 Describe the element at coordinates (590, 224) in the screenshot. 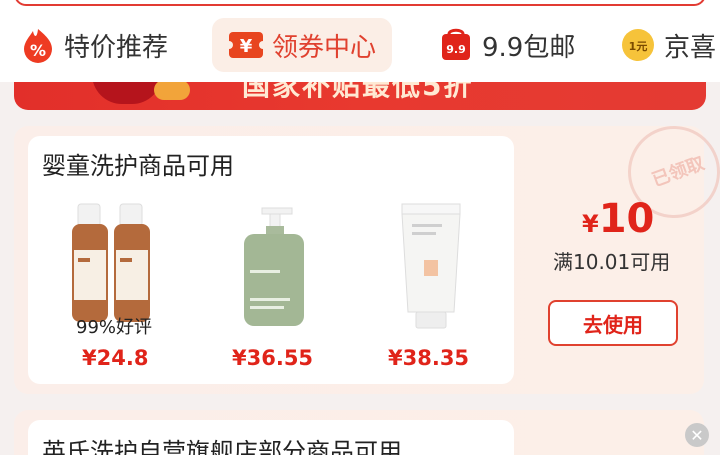

I see `currency-symbol: ¥` at that location.